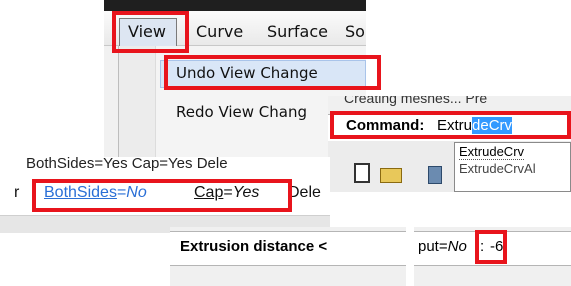 The image size is (571, 286). I want to click on save-icon, so click(435, 175).